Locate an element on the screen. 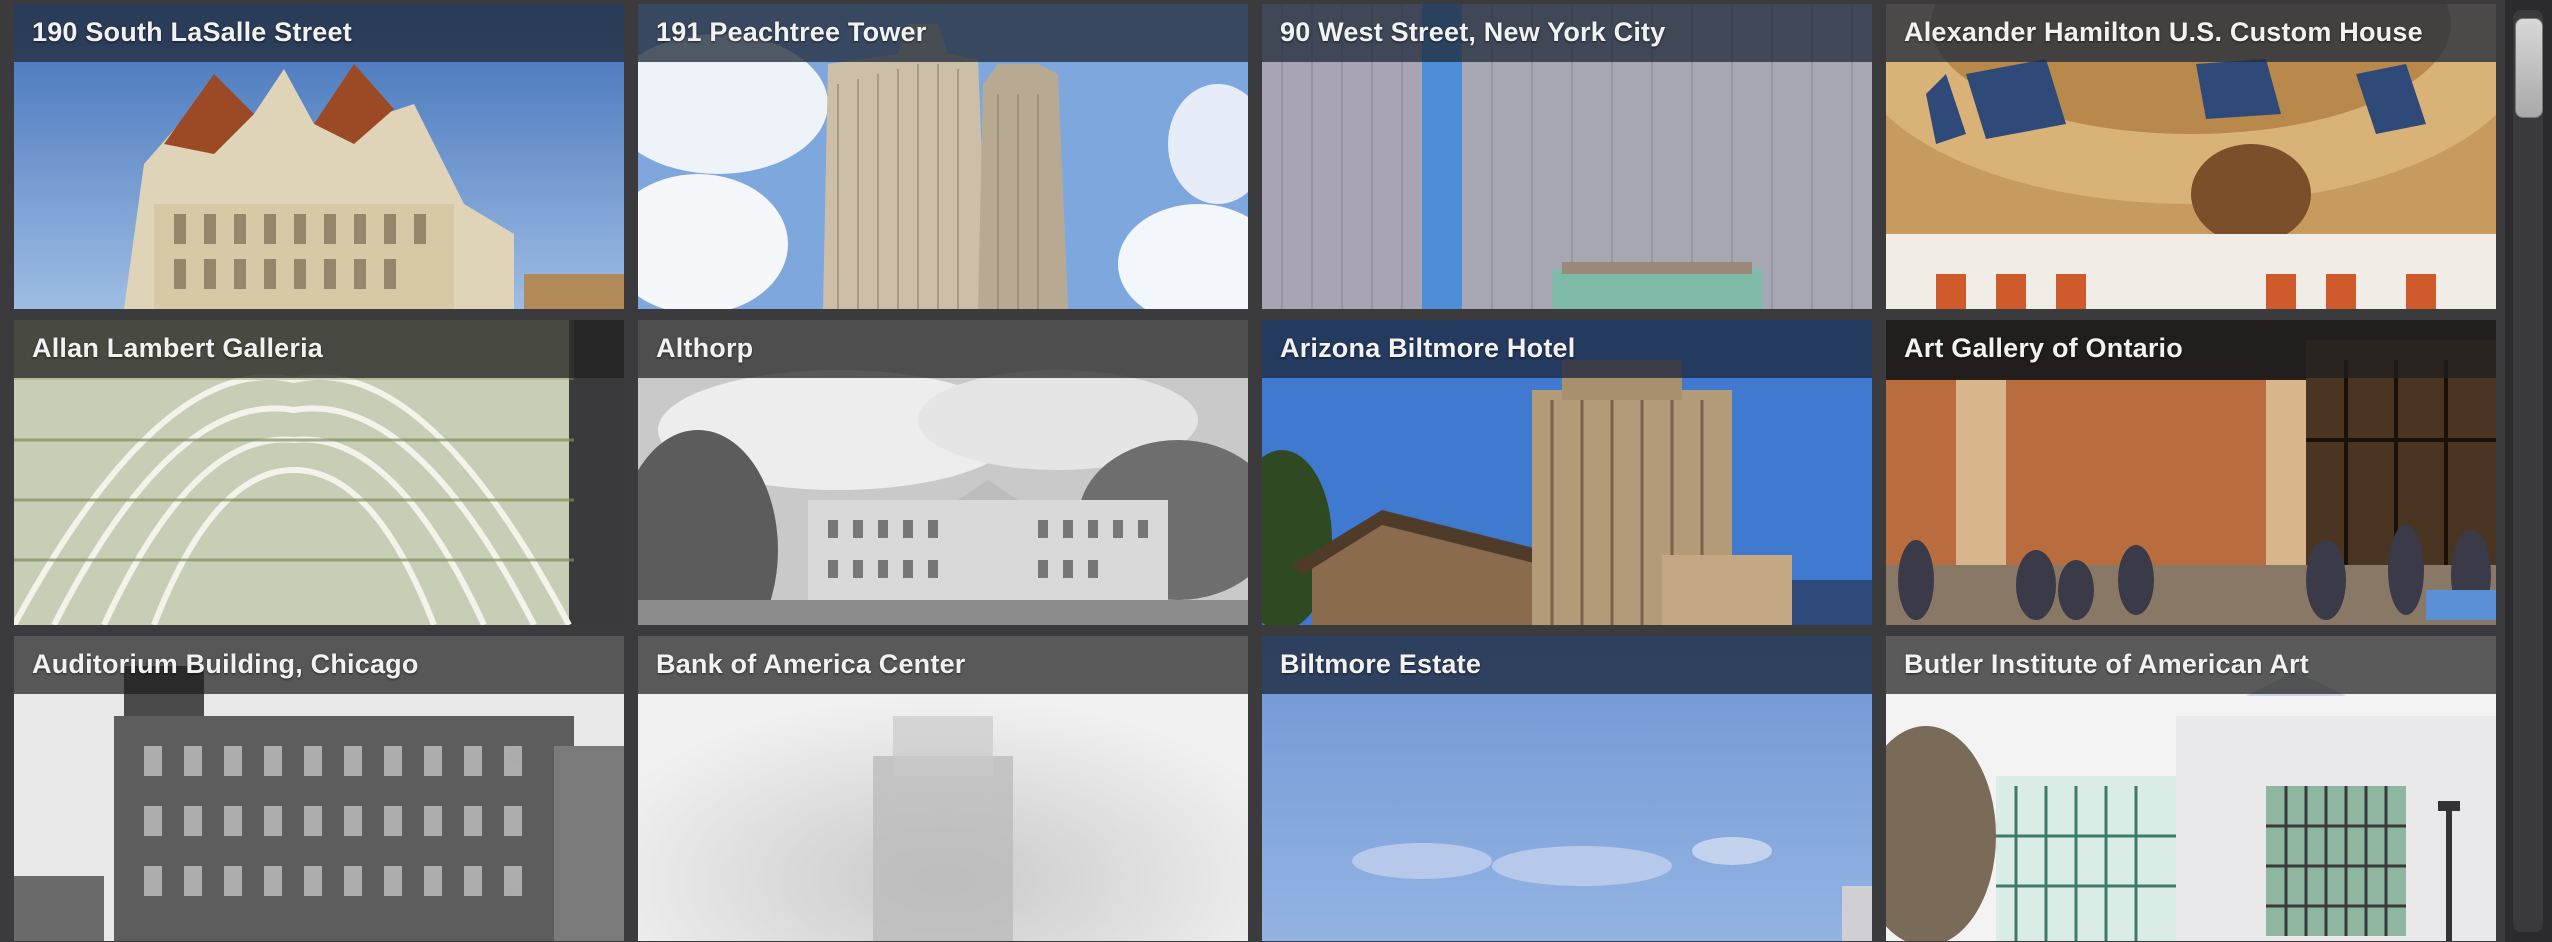 The image size is (2552, 942). tile-title: 191 Peachtree Tower is located at coordinates (791, 32).